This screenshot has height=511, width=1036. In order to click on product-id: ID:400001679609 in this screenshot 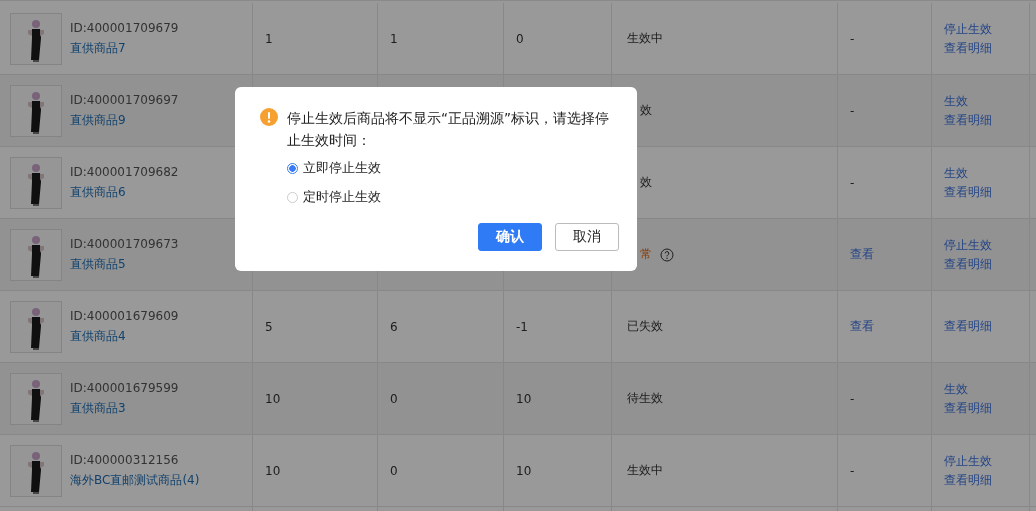, I will do `click(124, 315)`.